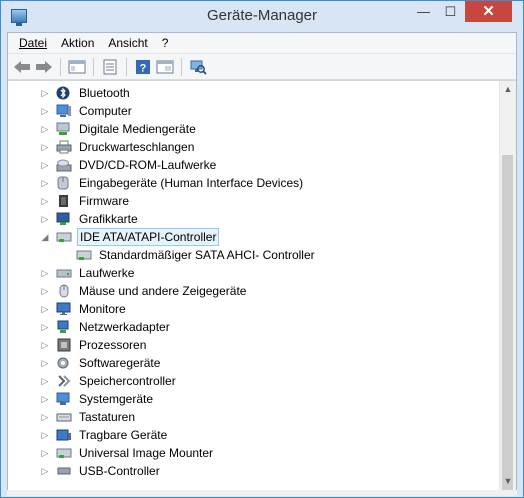 Image resolution: width=524 pixels, height=498 pixels. I want to click on tree-item-processor: ▷ Prozessoren, so click(94, 345).